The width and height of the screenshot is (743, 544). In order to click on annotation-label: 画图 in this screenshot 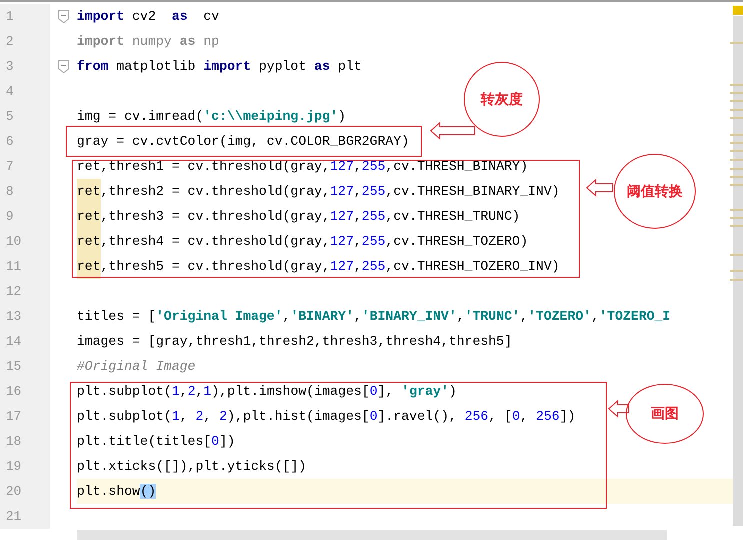, I will do `click(665, 414)`.